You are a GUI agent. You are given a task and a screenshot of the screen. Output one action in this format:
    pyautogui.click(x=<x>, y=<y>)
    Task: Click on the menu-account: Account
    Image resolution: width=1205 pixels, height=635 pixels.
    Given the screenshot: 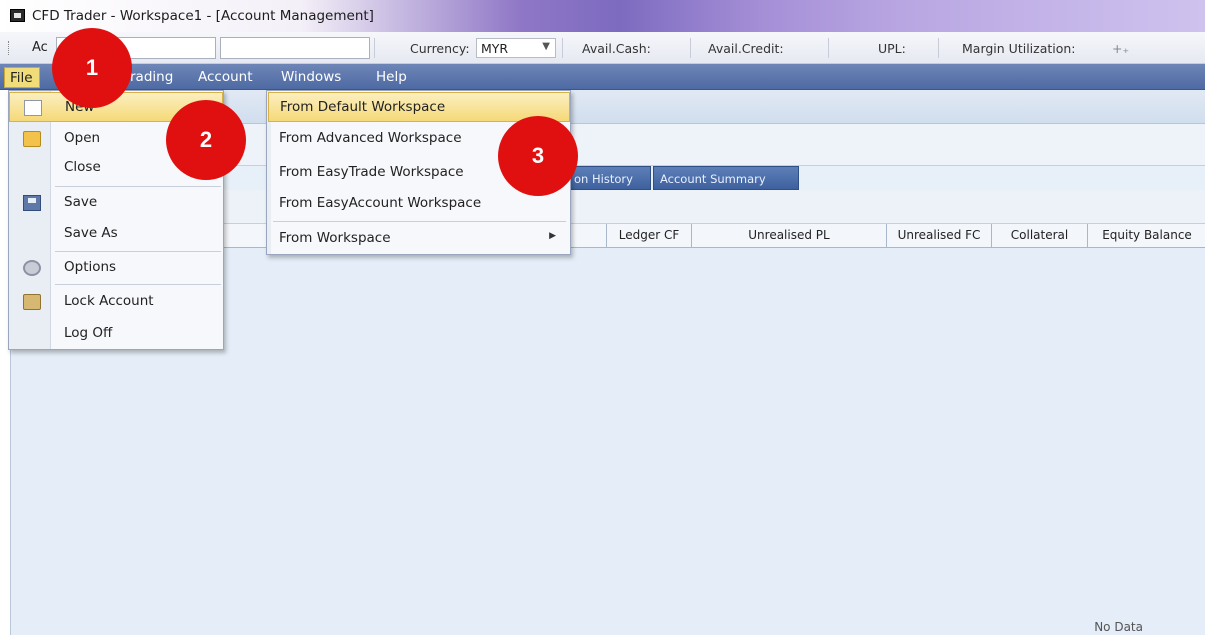 What is the action you would take?
    pyautogui.click(x=225, y=77)
    